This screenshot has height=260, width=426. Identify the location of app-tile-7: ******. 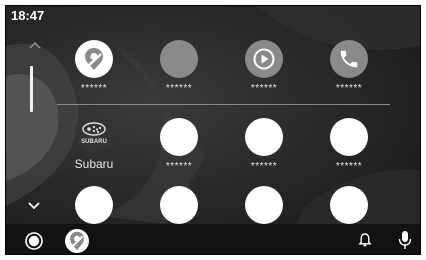
(264, 145).